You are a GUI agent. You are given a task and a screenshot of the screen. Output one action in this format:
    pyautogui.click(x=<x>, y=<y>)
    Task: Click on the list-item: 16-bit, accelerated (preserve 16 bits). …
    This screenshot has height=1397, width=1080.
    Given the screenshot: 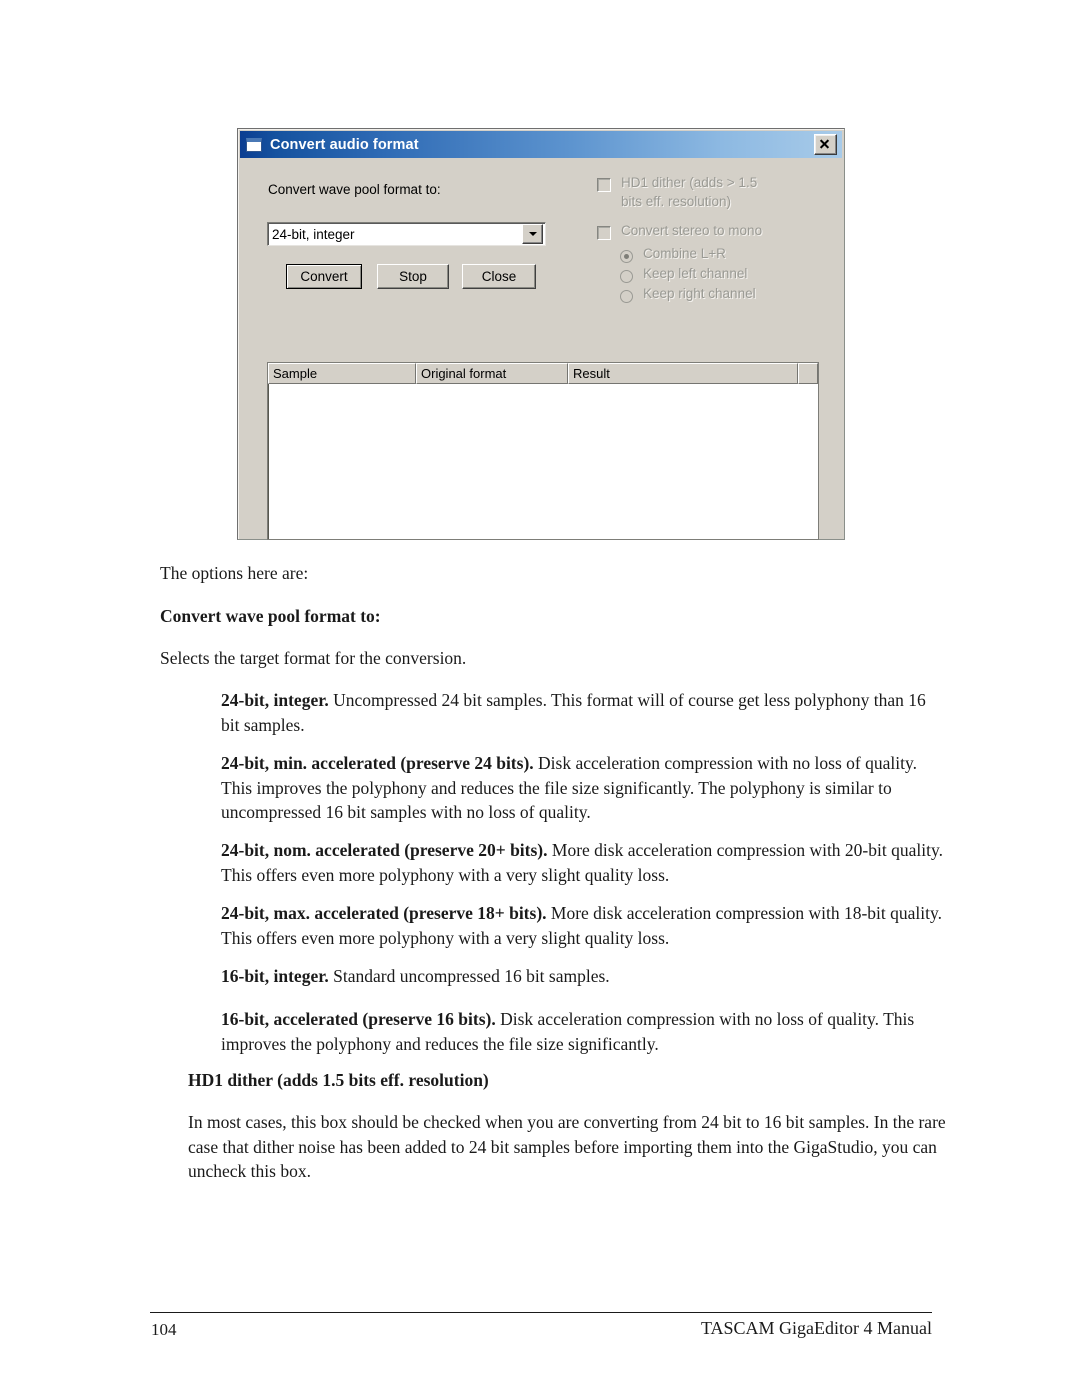 What is the action you would take?
    pyautogui.click(x=582, y=1031)
    